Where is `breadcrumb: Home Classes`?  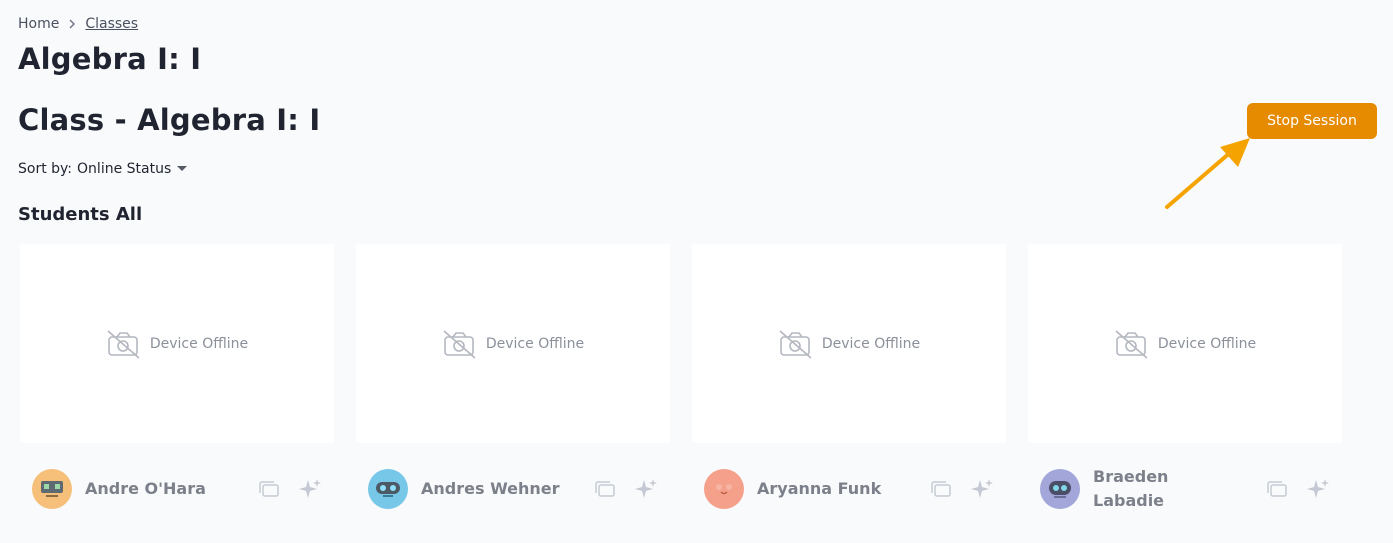 breadcrumb: Home Classes is located at coordinates (78, 24).